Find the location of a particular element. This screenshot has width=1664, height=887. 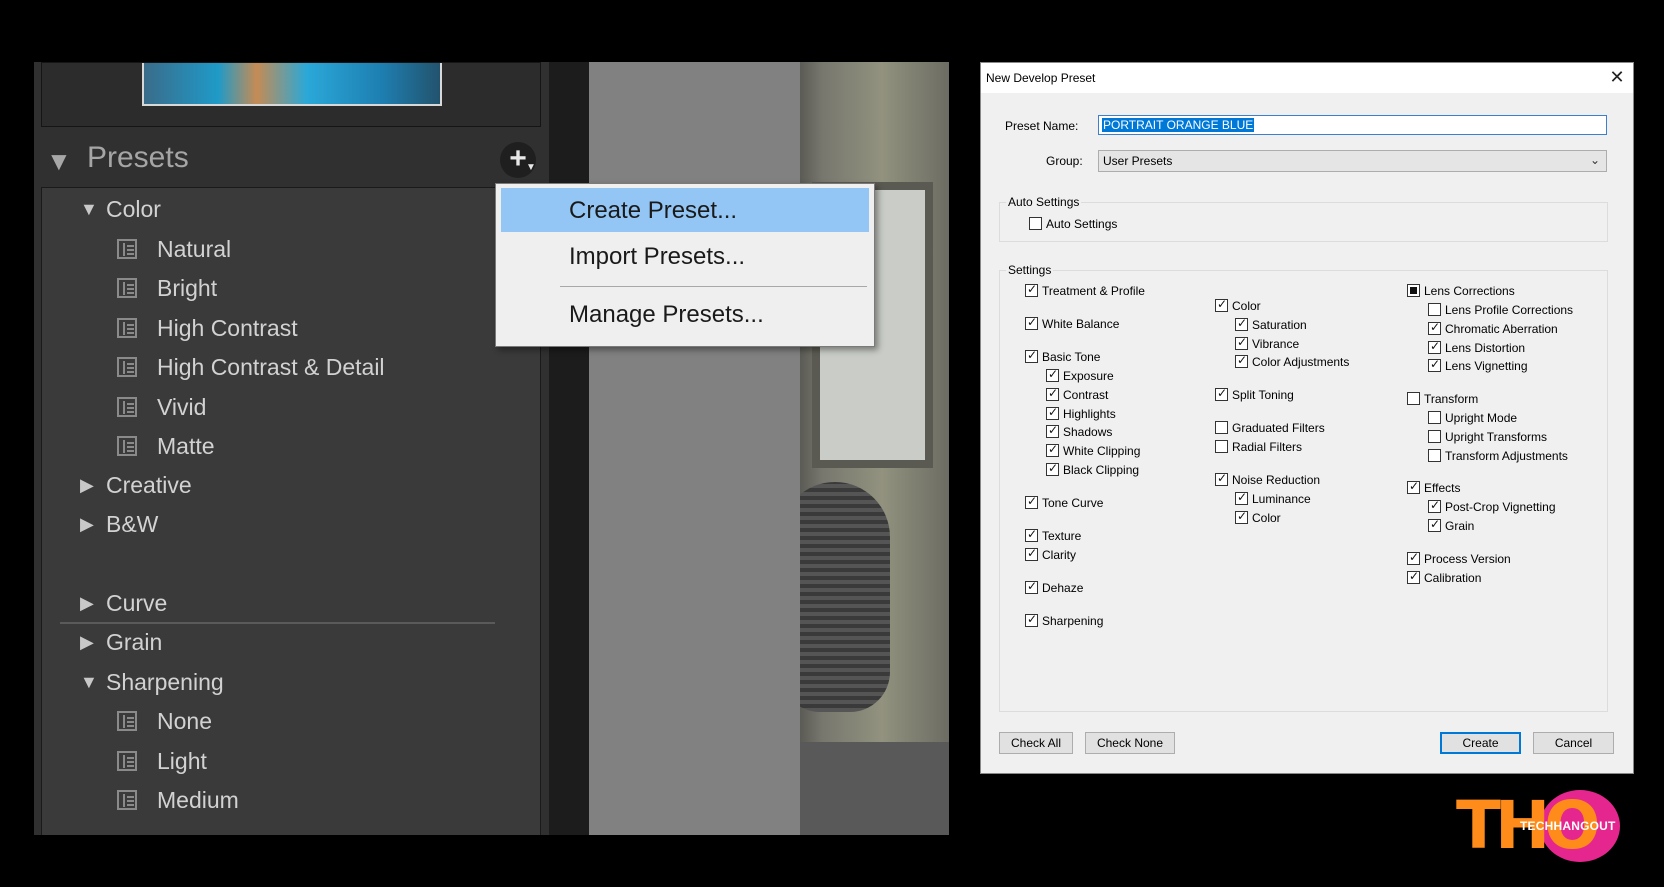

group-select: User Presets ⌄ is located at coordinates (1352, 161).